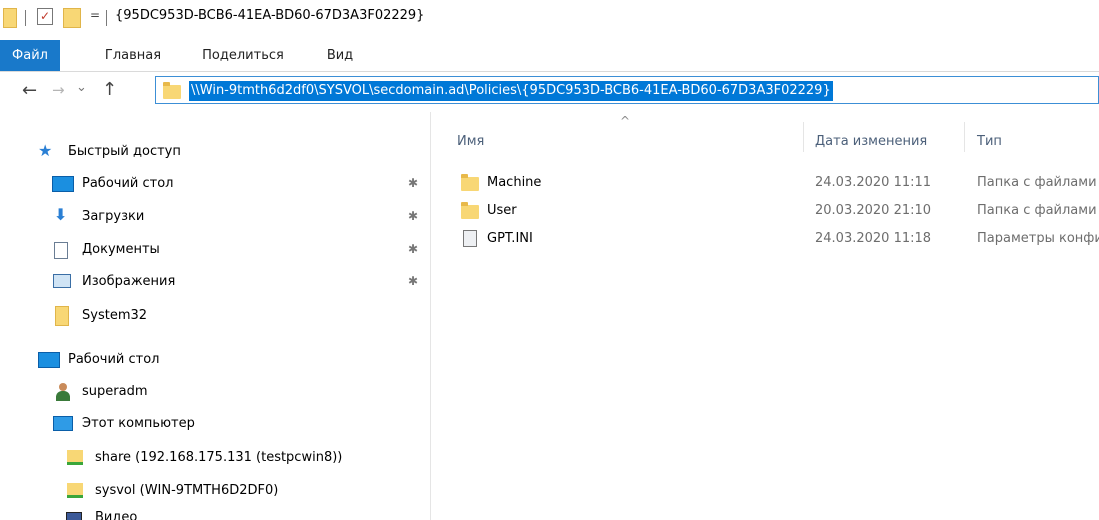  I want to click on tab-file-label: Файл, so click(30, 55).